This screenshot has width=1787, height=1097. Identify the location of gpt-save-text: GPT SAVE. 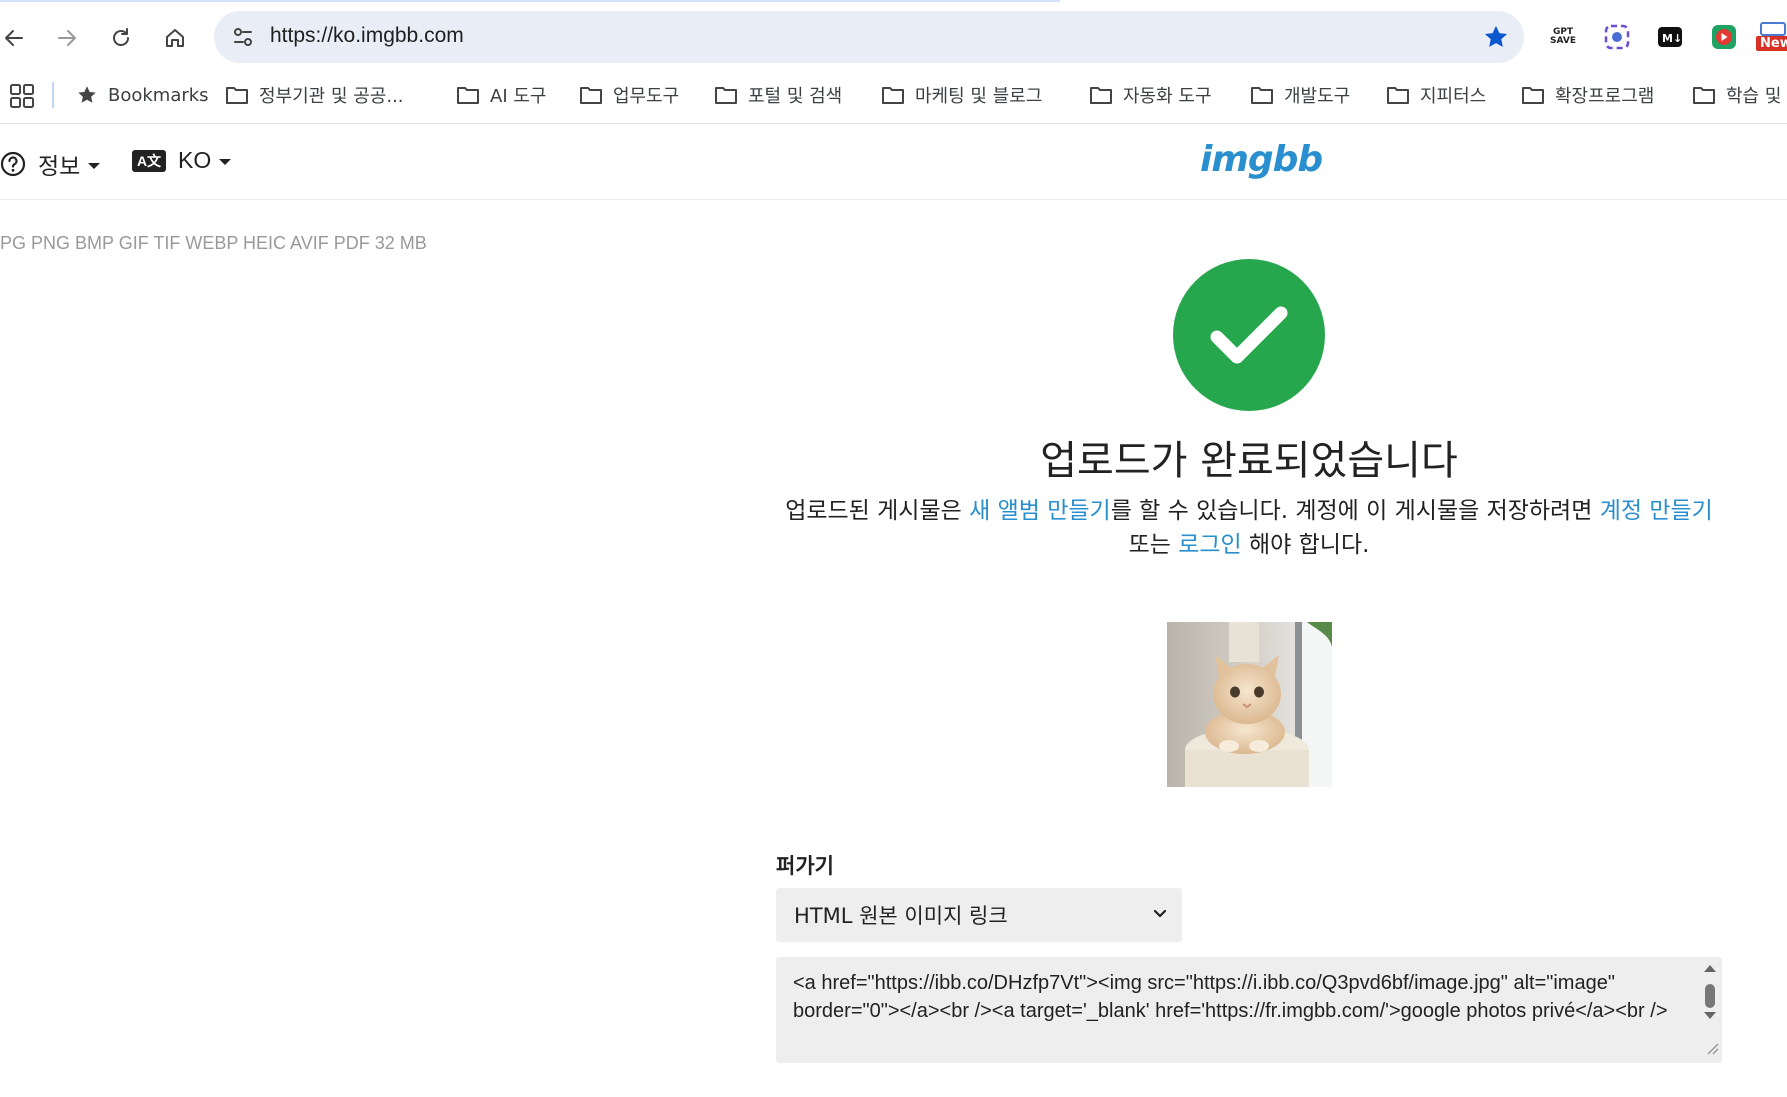
(1563, 36).